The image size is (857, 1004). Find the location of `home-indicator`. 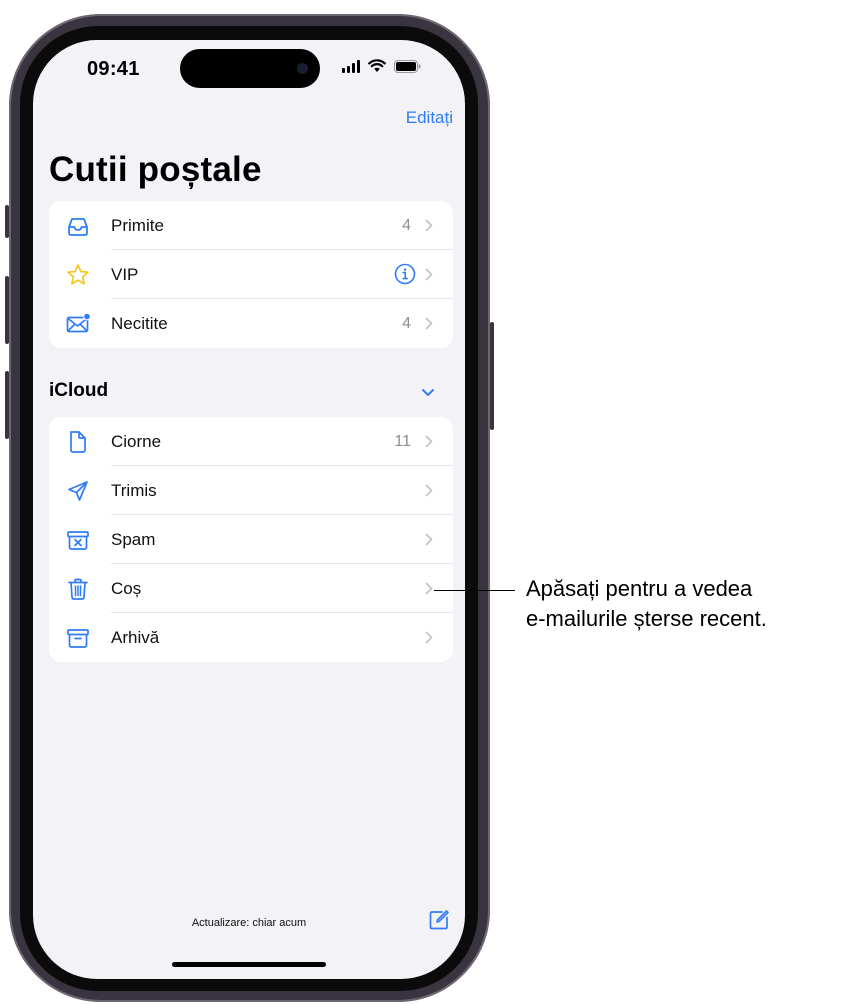

home-indicator is located at coordinates (249, 964).